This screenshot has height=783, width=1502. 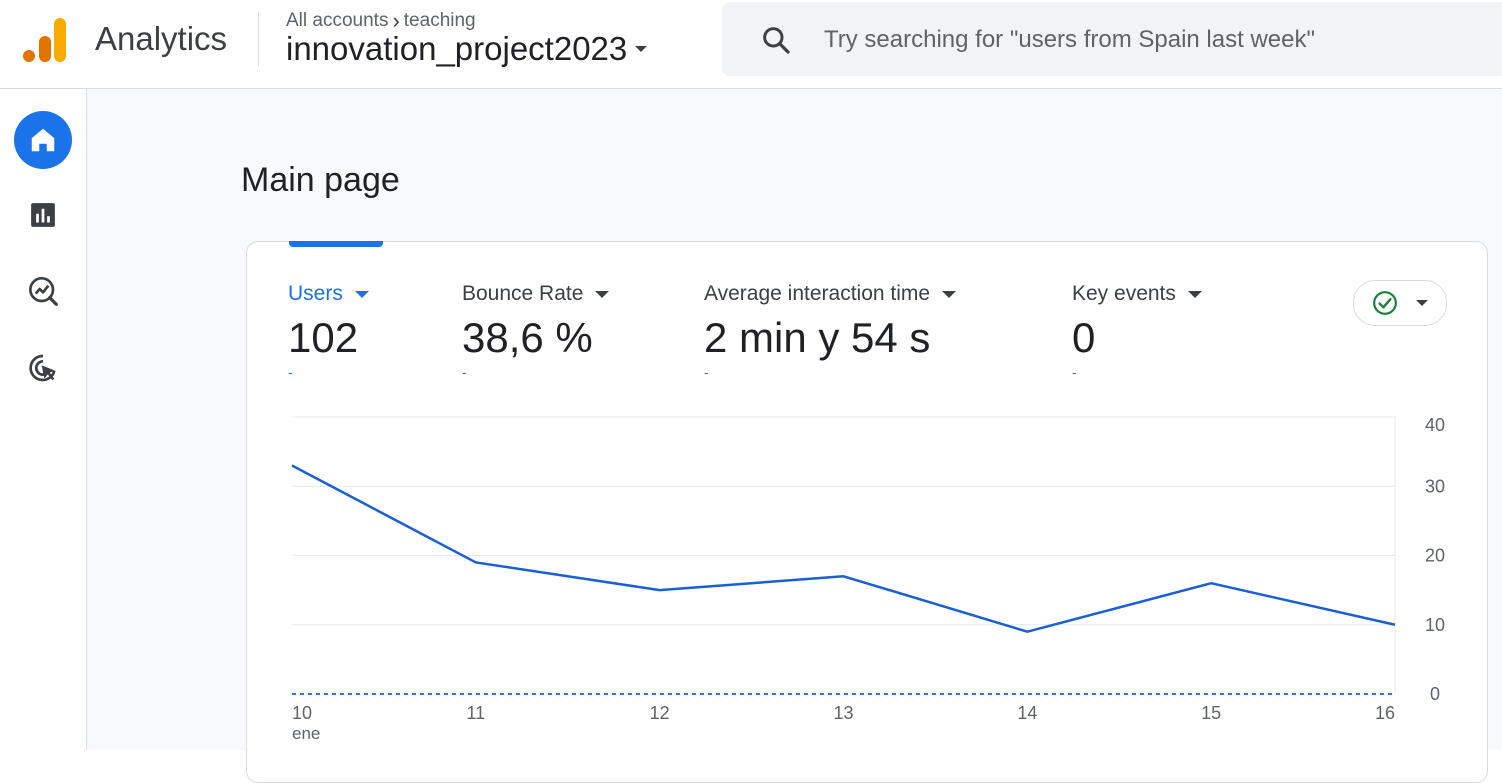 I want to click on y-tick-label: 0, so click(x=1435, y=694).